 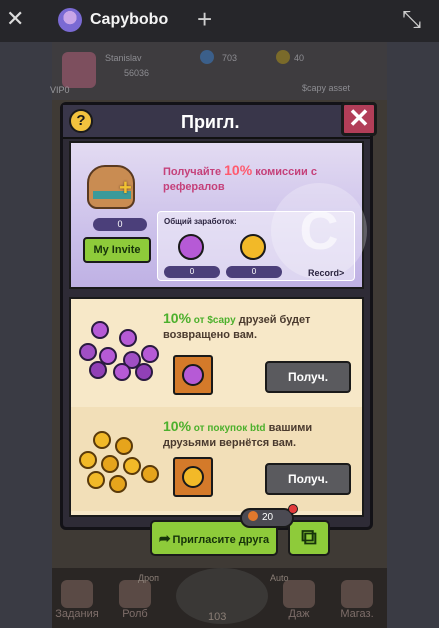 I want to click on earn-btd-value: 0, so click(x=254, y=272).